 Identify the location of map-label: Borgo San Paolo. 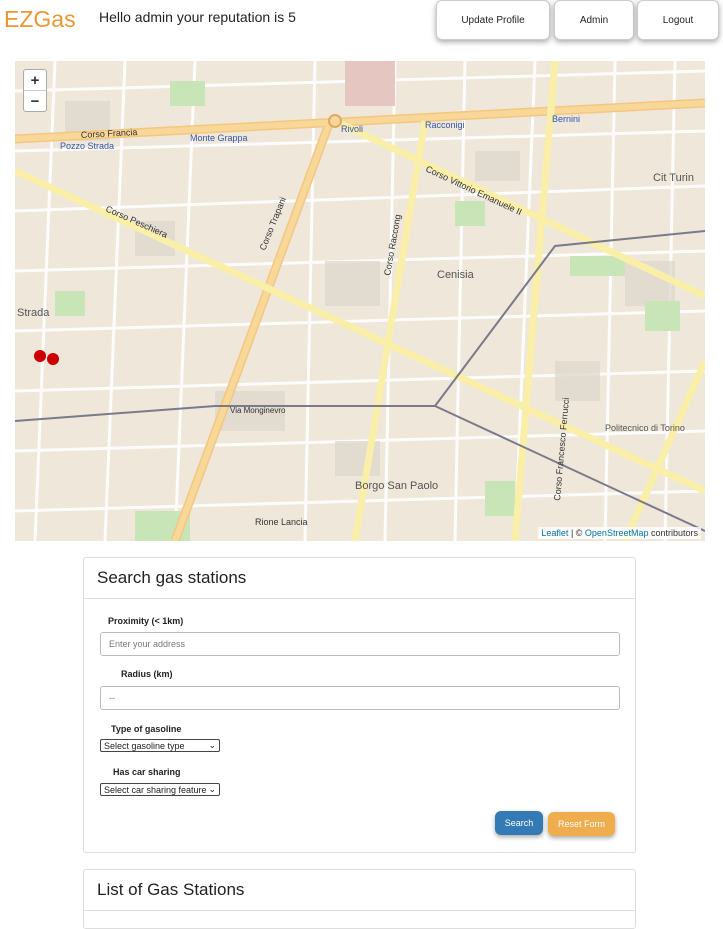
(396, 486).